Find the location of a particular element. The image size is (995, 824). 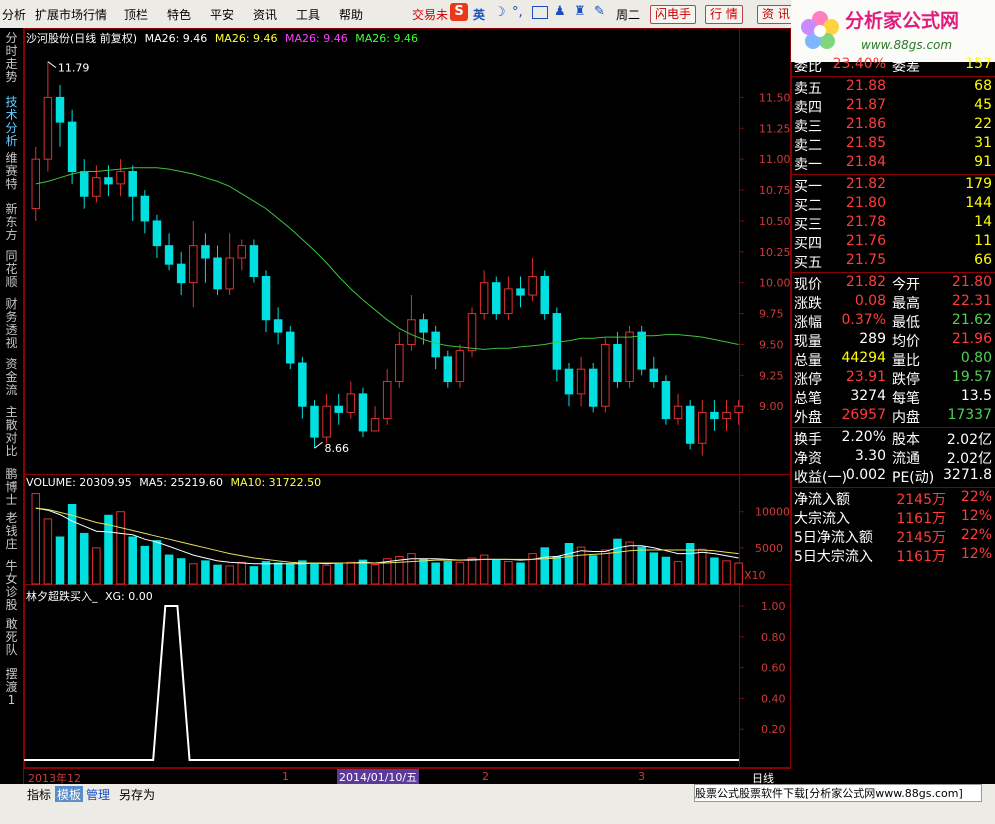

sell-vol: 31 is located at coordinates (983, 143).